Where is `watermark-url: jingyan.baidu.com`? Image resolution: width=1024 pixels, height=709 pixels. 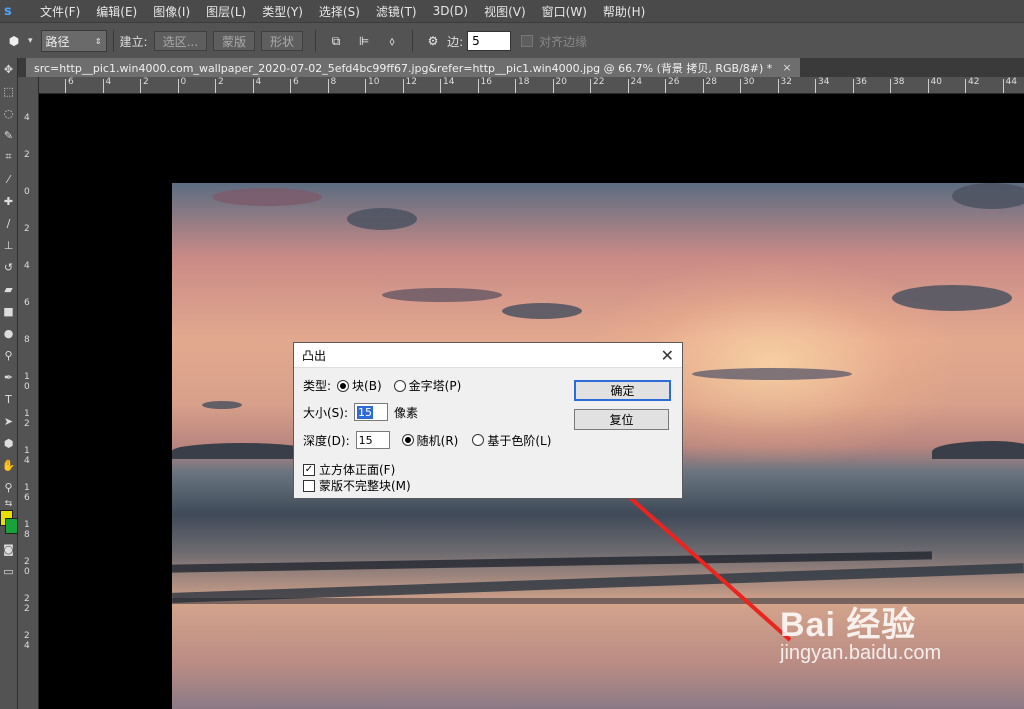
watermark-url: jingyan.baidu.com is located at coordinates (861, 653).